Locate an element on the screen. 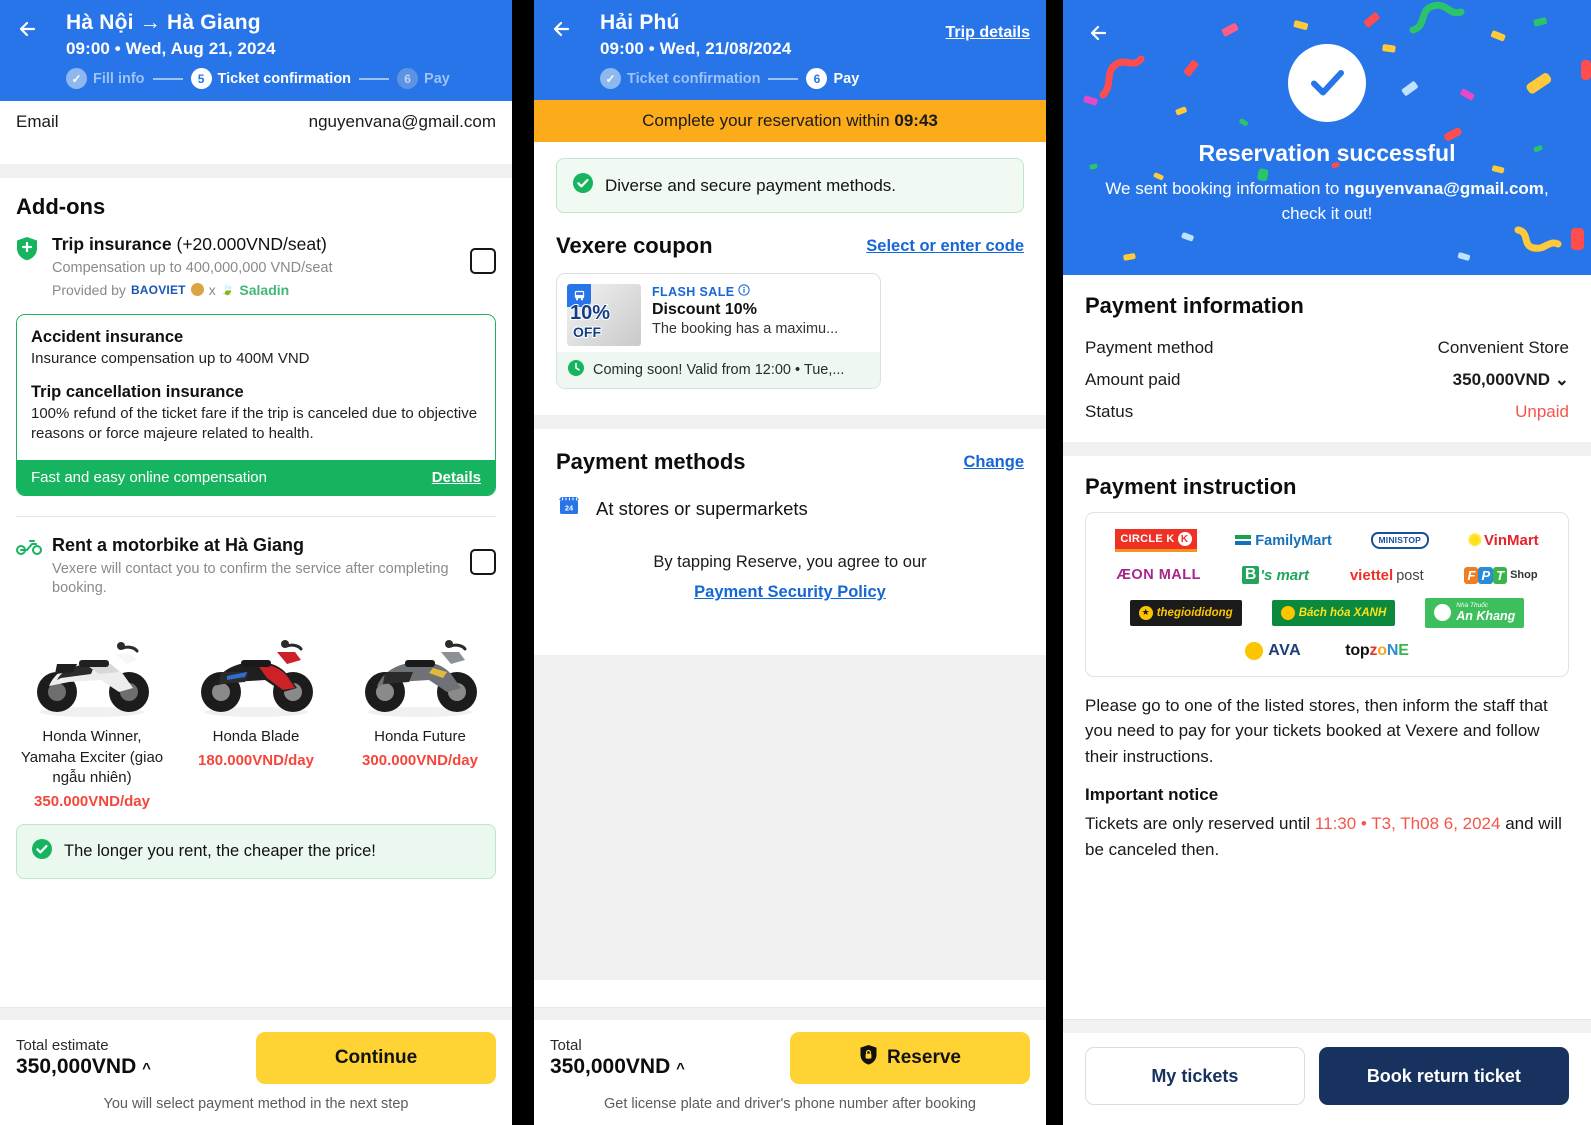 This screenshot has height=1125, width=1591. email-value: nguyenvana@gmail.com is located at coordinates (402, 122).